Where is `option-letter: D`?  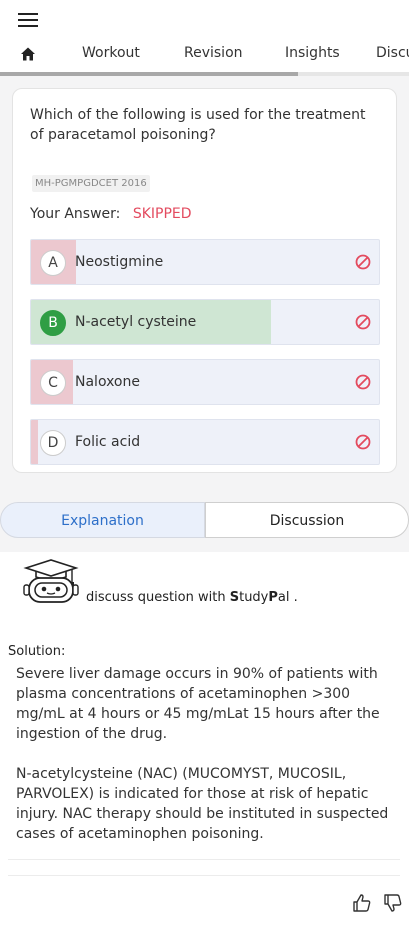 option-letter: D is located at coordinates (53, 443).